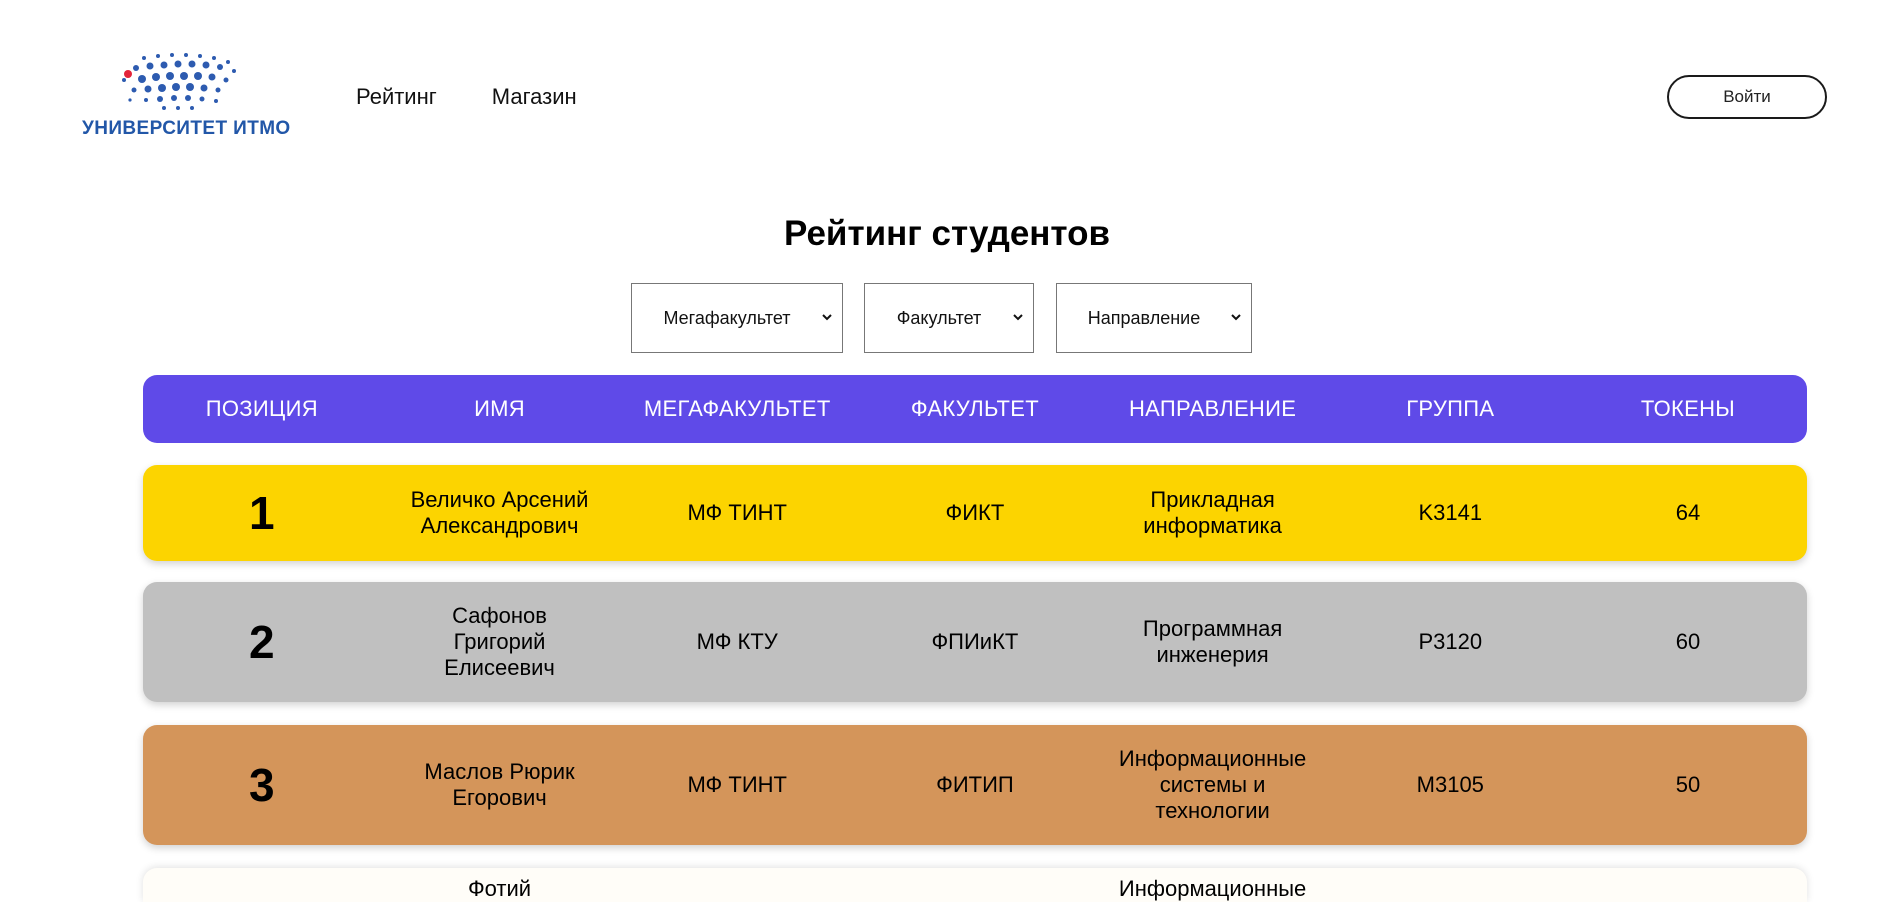 This screenshot has width=1894, height=902. Describe the element at coordinates (1212, 408) in the screenshot. I see `column-header-direction: НАПРАВЛЕНИЕ` at that location.